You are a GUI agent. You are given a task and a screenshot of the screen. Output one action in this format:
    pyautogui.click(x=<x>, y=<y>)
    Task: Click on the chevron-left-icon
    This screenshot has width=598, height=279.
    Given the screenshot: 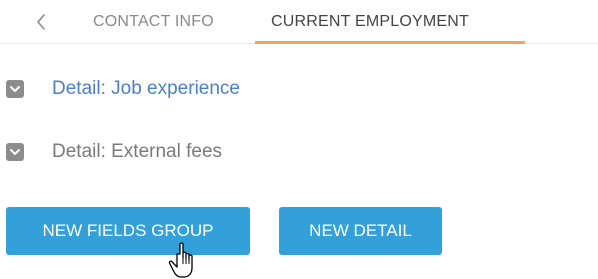 What is the action you would take?
    pyautogui.click(x=41, y=22)
    